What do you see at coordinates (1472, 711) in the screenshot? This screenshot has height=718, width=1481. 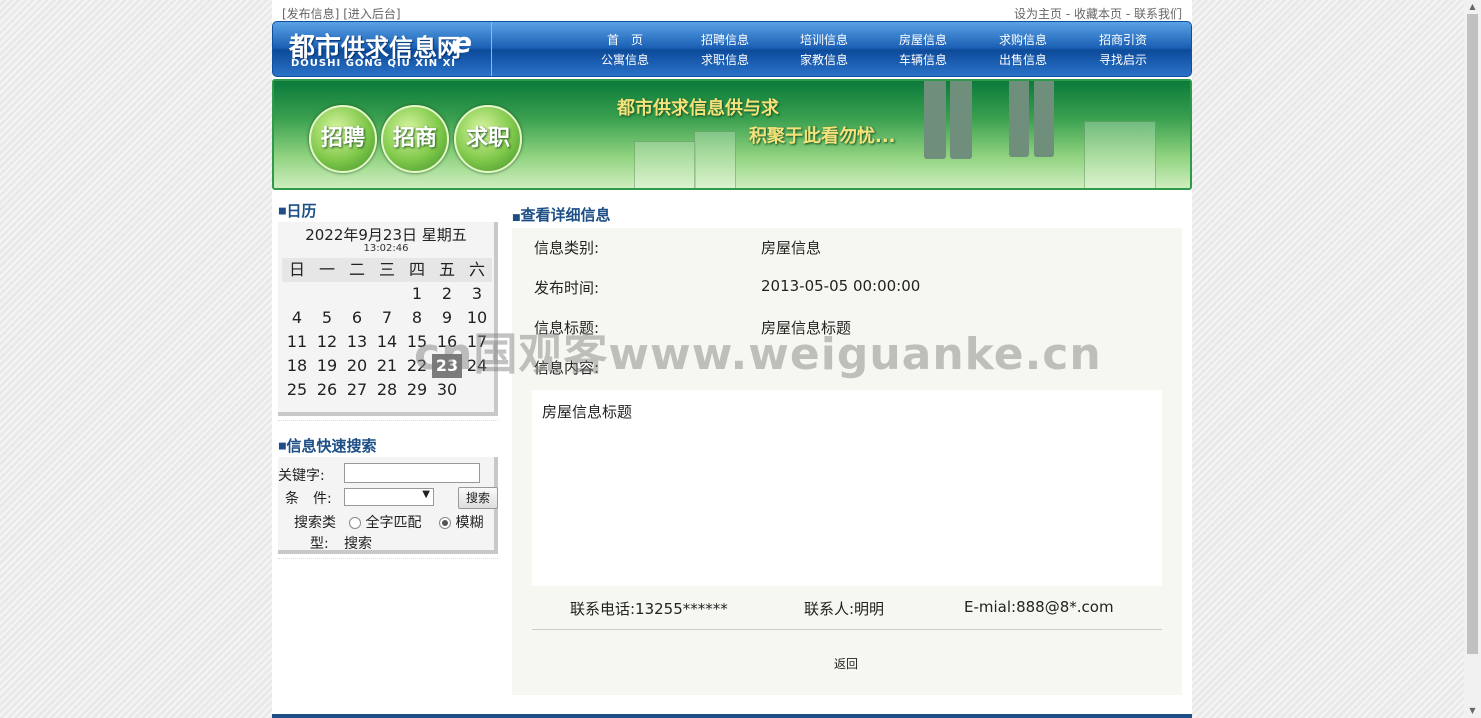 I see `scroll-down-icon: ▼` at bounding box center [1472, 711].